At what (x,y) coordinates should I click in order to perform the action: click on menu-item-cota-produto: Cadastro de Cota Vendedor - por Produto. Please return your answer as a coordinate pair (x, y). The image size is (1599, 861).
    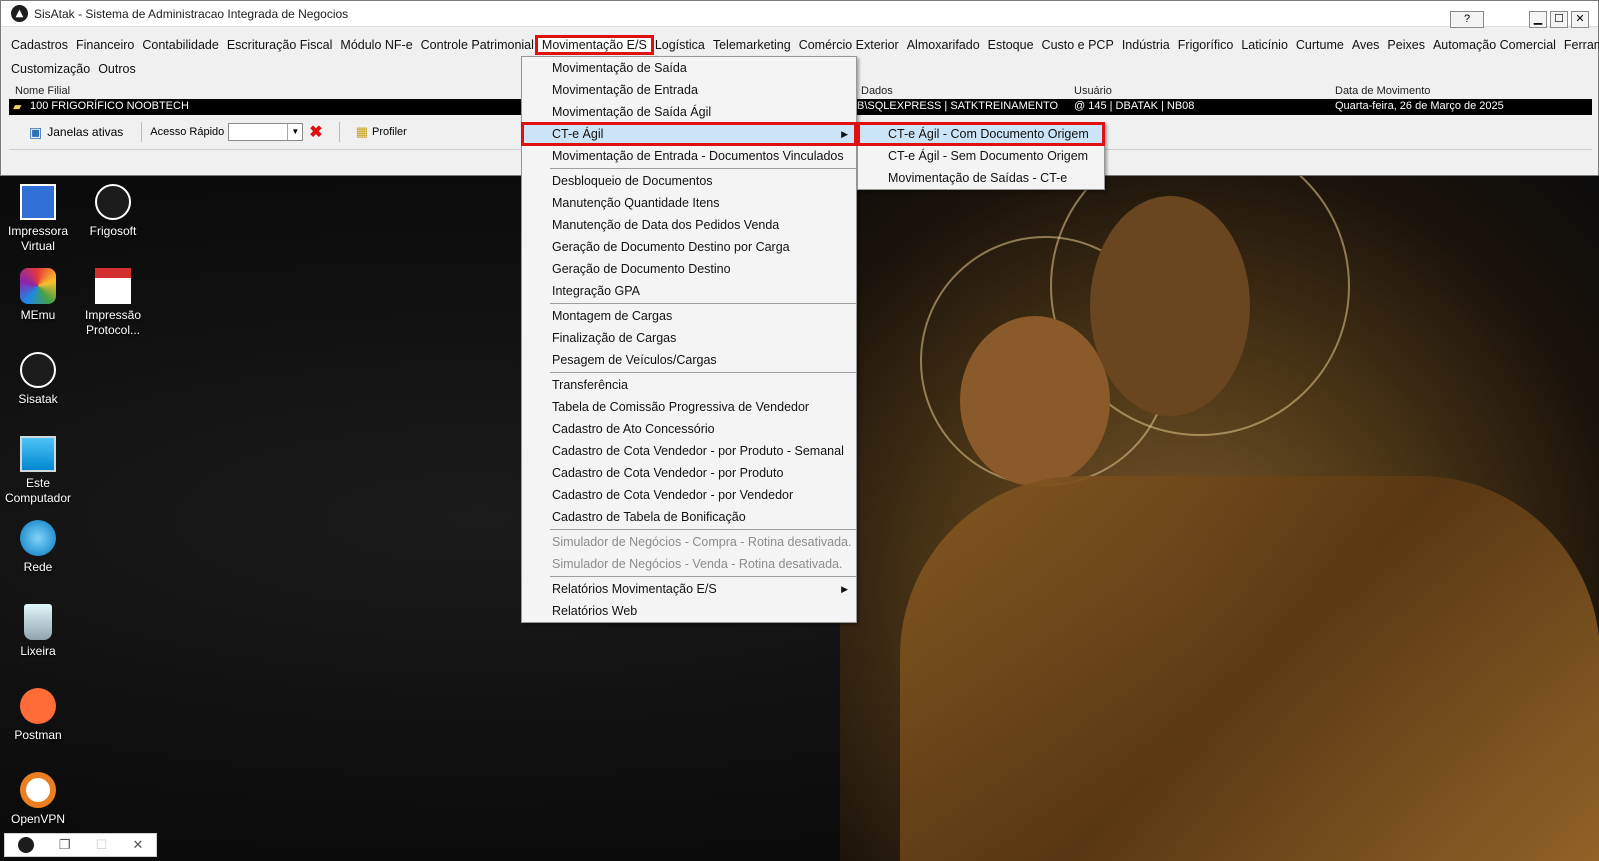
    Looking at the image, I should click on (689, 473).